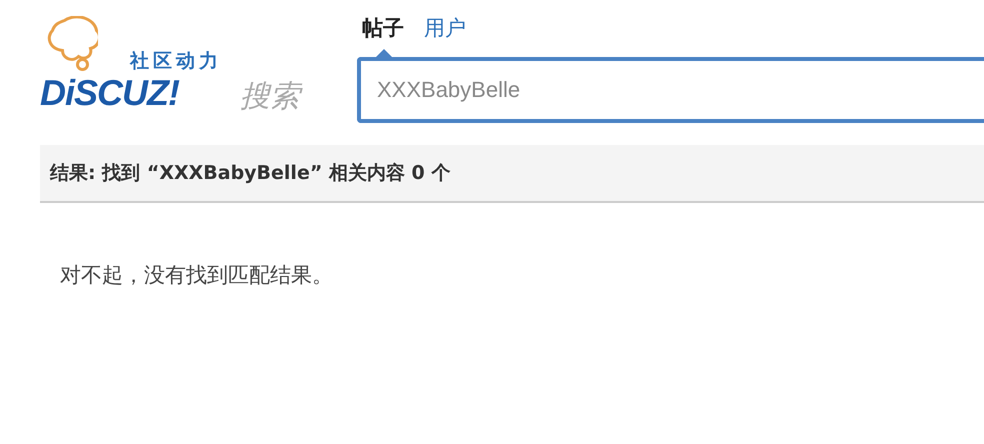  I want to click on thought-bubble-icon, so click(72, 44).